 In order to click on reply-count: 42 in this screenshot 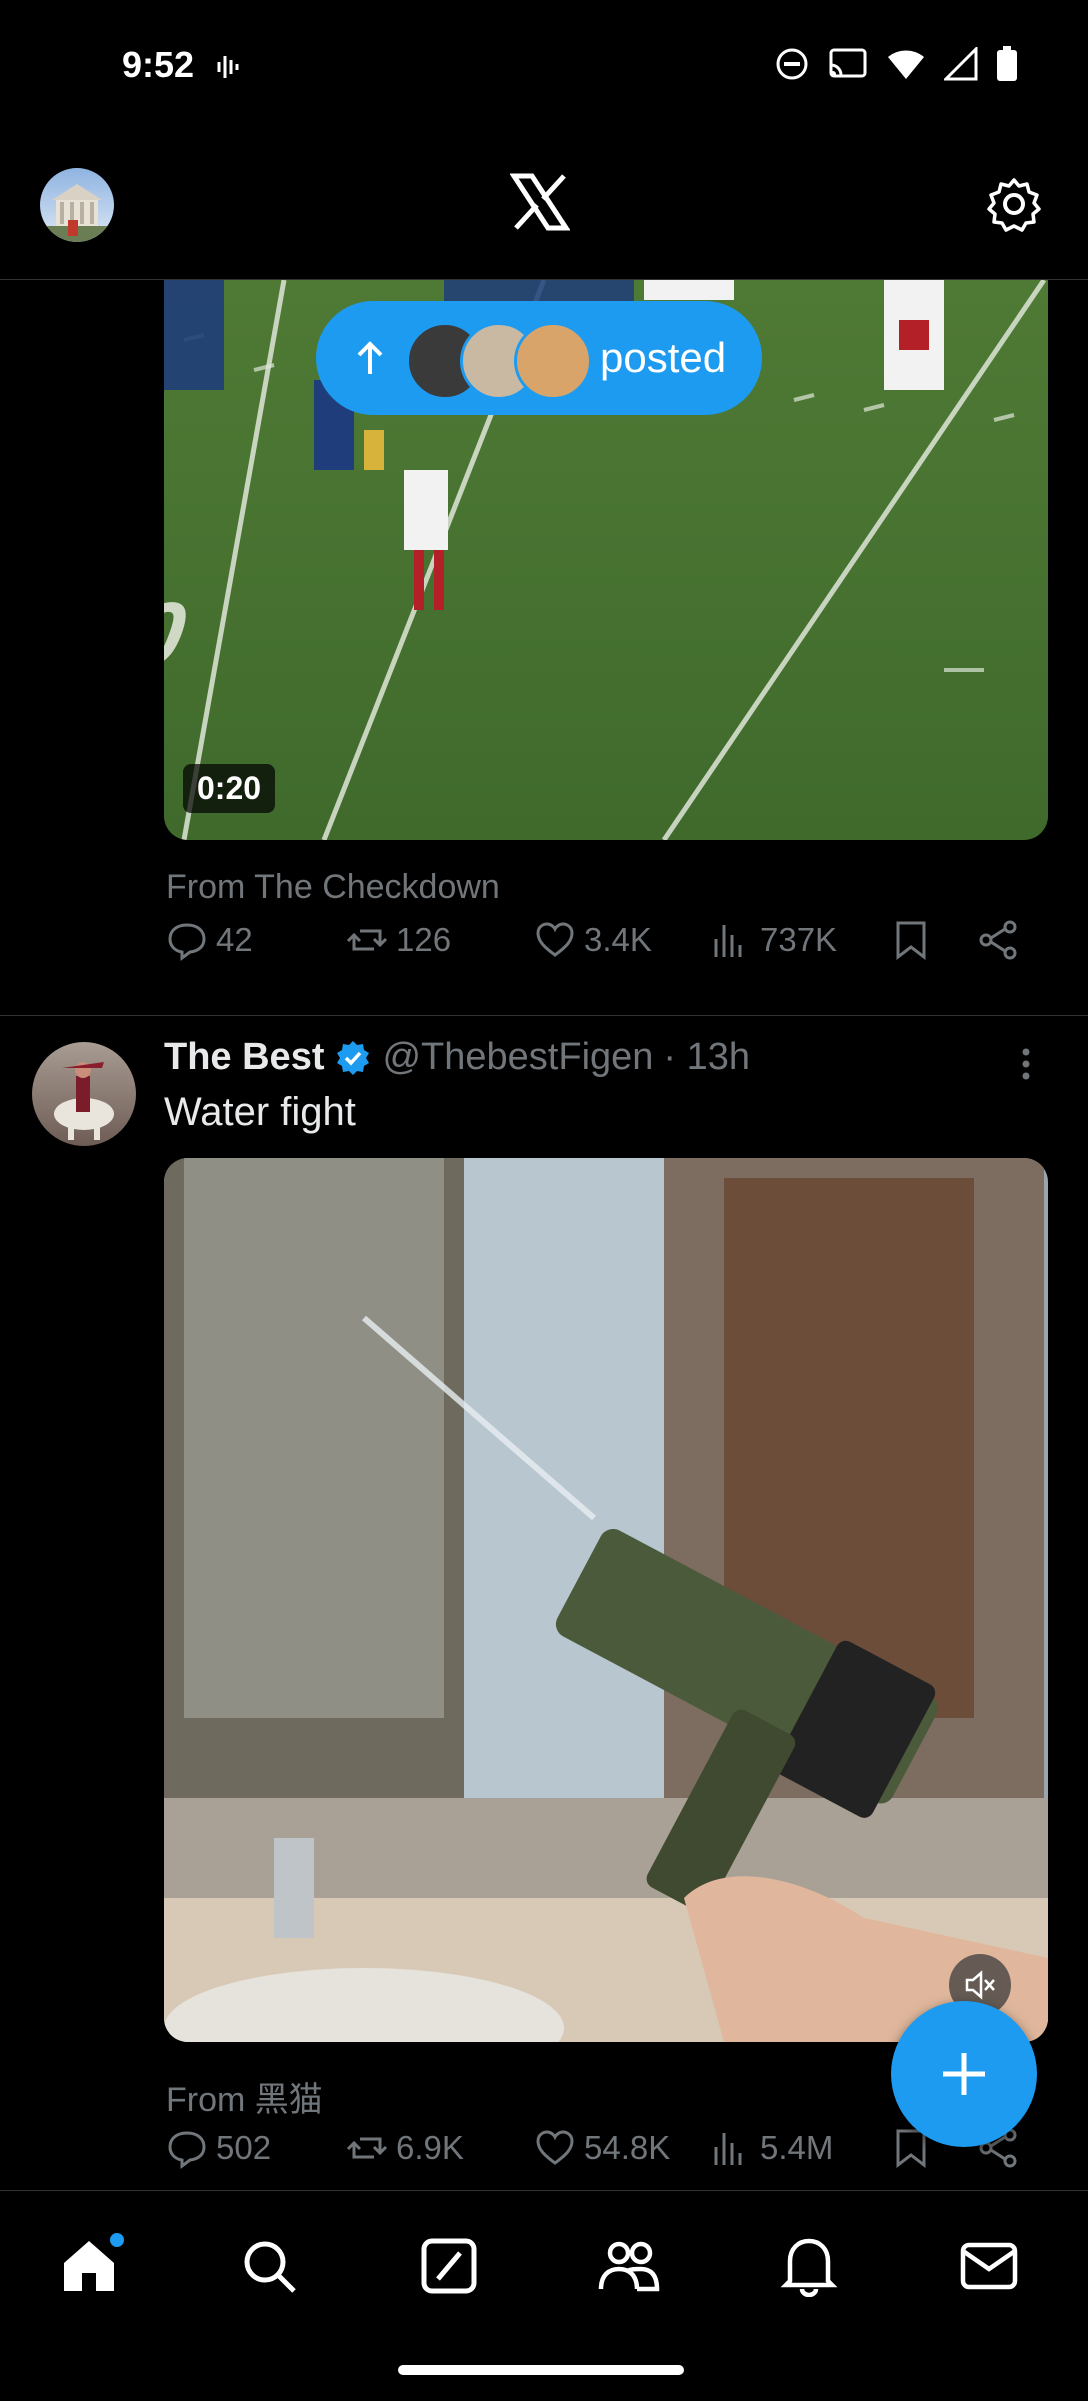, I will do `click(234, 939)`.